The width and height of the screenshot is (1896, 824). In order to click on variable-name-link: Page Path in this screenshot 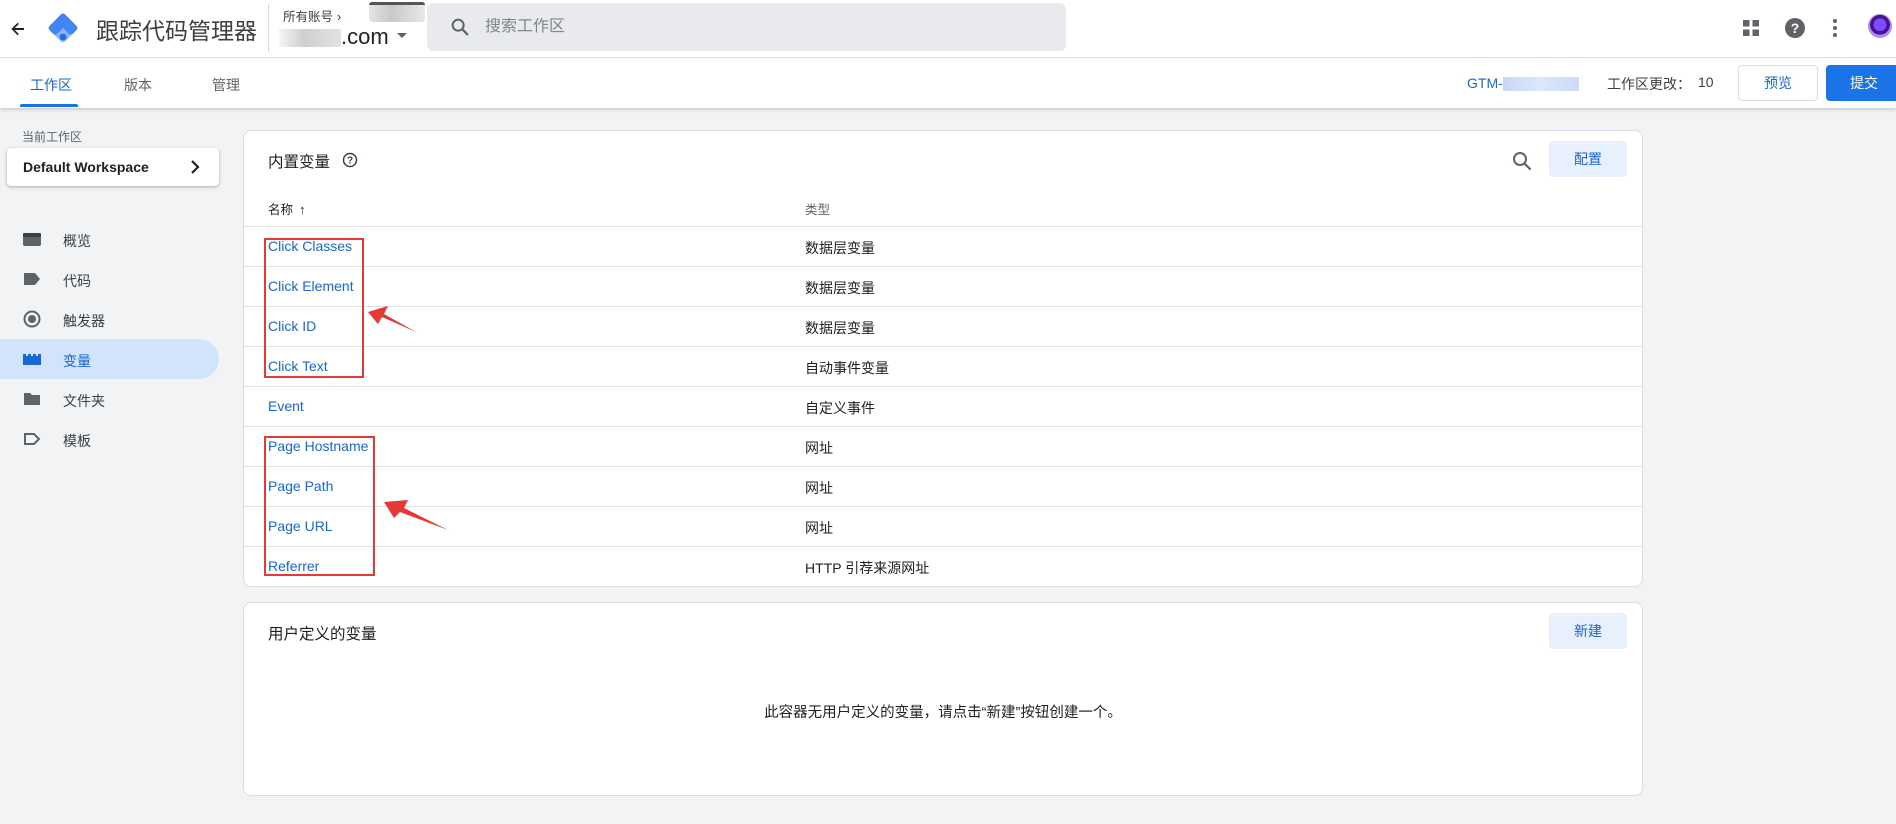, I will do `click(300, 486)`.